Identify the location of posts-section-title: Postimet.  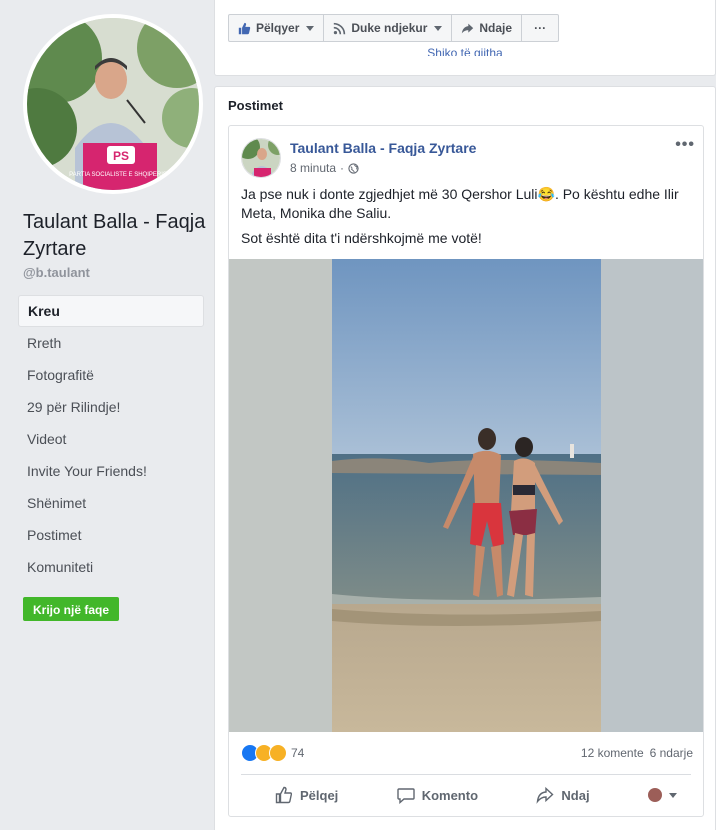
(255, 105).